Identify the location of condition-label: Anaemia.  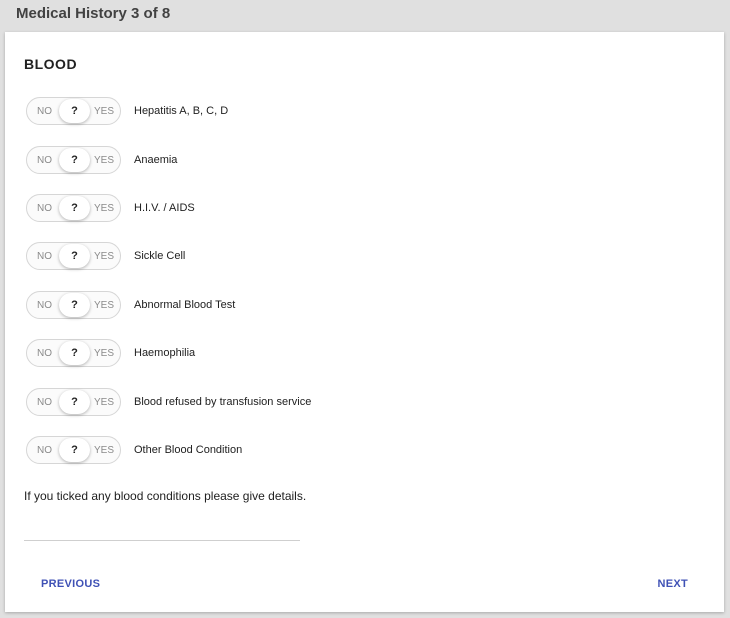
(156, 159).